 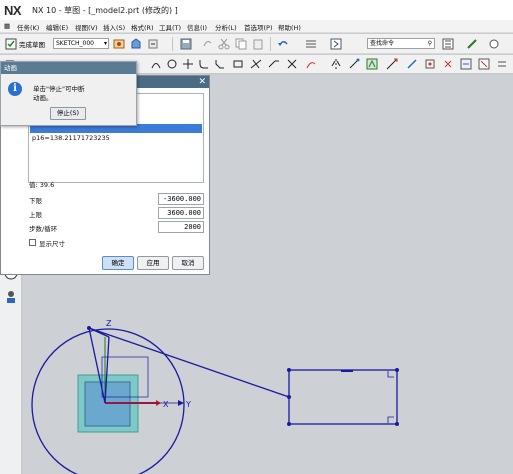 What do you see at coordinates (224, 44) in the screenshot?
I see `cut-icon` at bounding box center [224, 44].